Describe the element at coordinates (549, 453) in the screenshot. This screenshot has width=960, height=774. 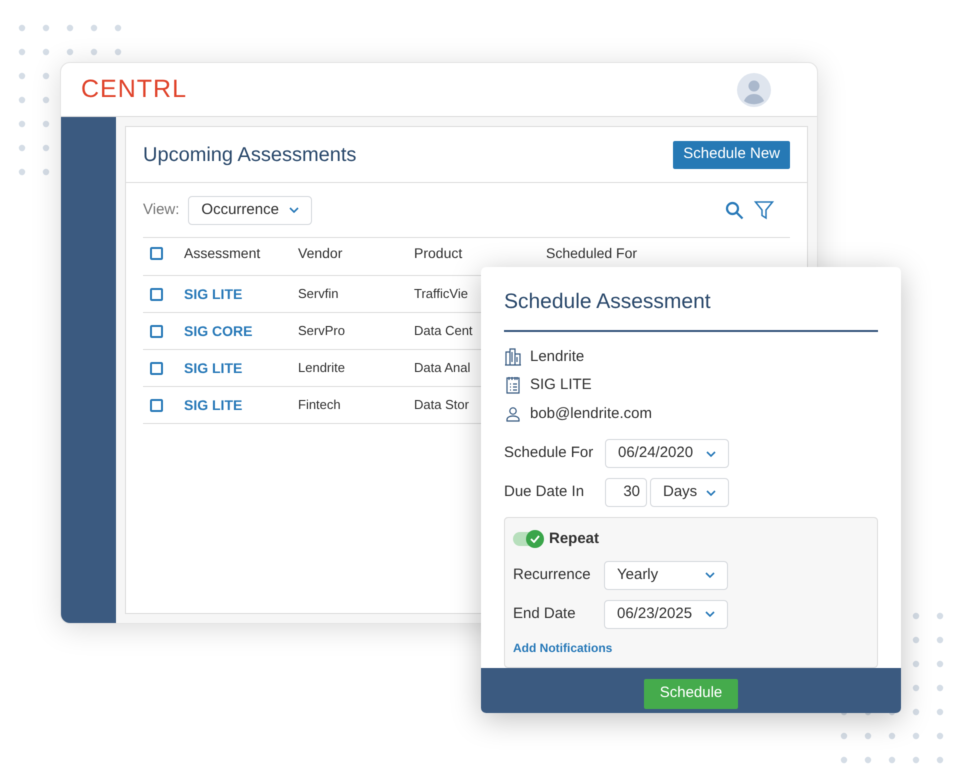
I see `field-label: Schedule For` at that location.